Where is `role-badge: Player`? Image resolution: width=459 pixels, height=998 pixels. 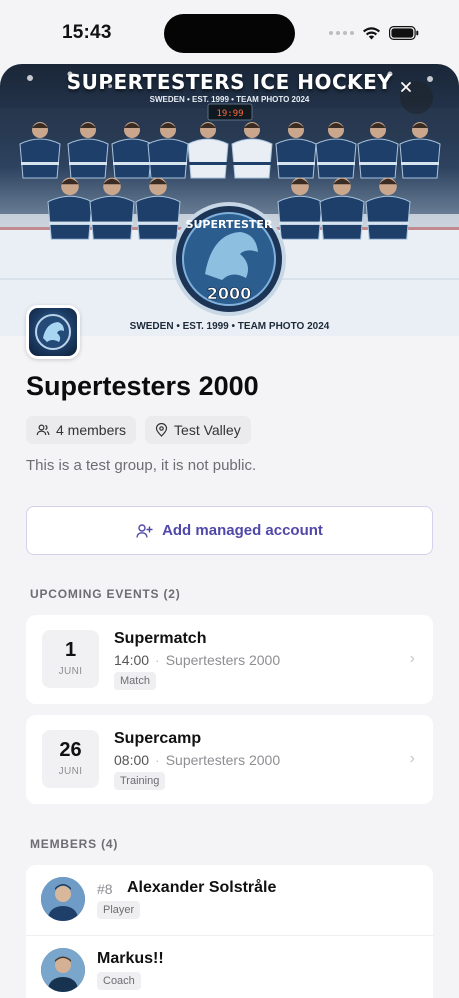 role-badge: Player is located at coordinates (119, 910).